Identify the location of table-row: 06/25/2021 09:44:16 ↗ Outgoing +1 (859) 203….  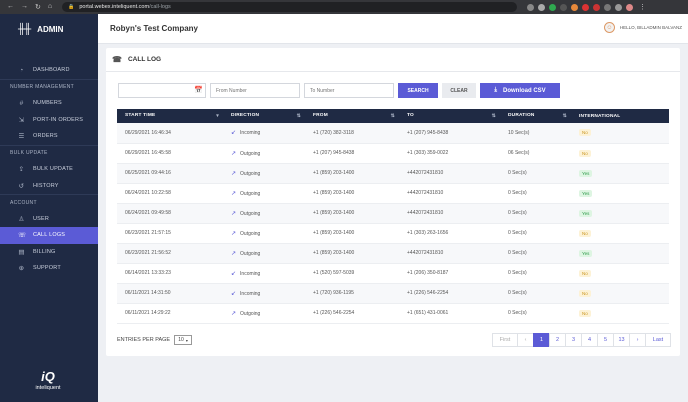
(393, 173).